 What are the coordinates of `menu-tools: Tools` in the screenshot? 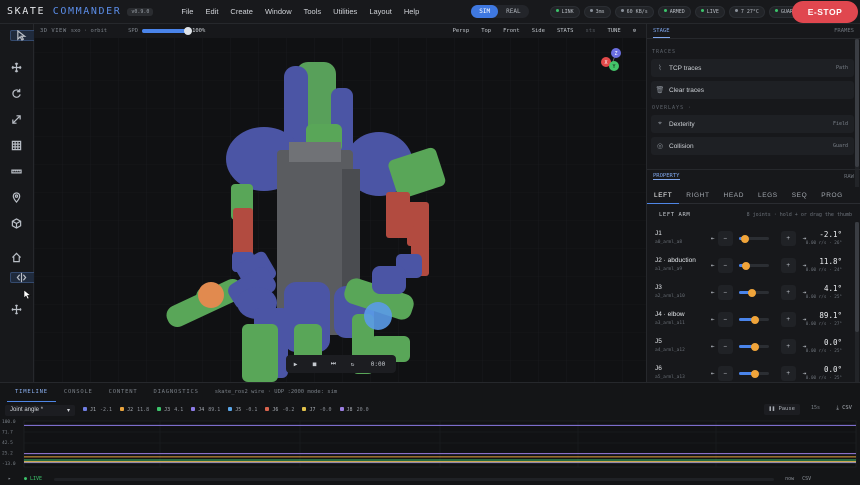 It's located at (313, 11).